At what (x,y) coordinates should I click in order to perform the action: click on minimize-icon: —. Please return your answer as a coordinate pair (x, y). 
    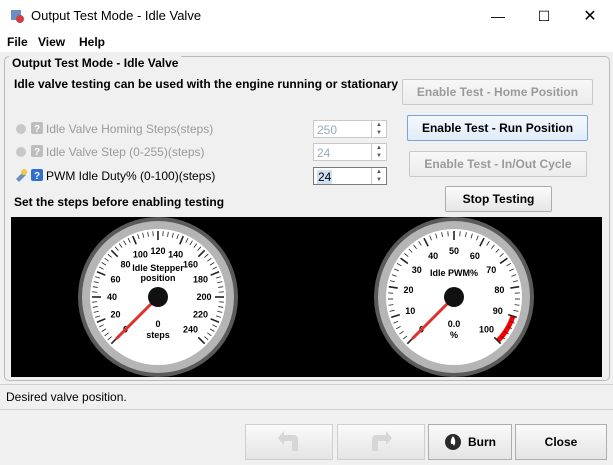
    Looking at the image, I should click on (498, 16).